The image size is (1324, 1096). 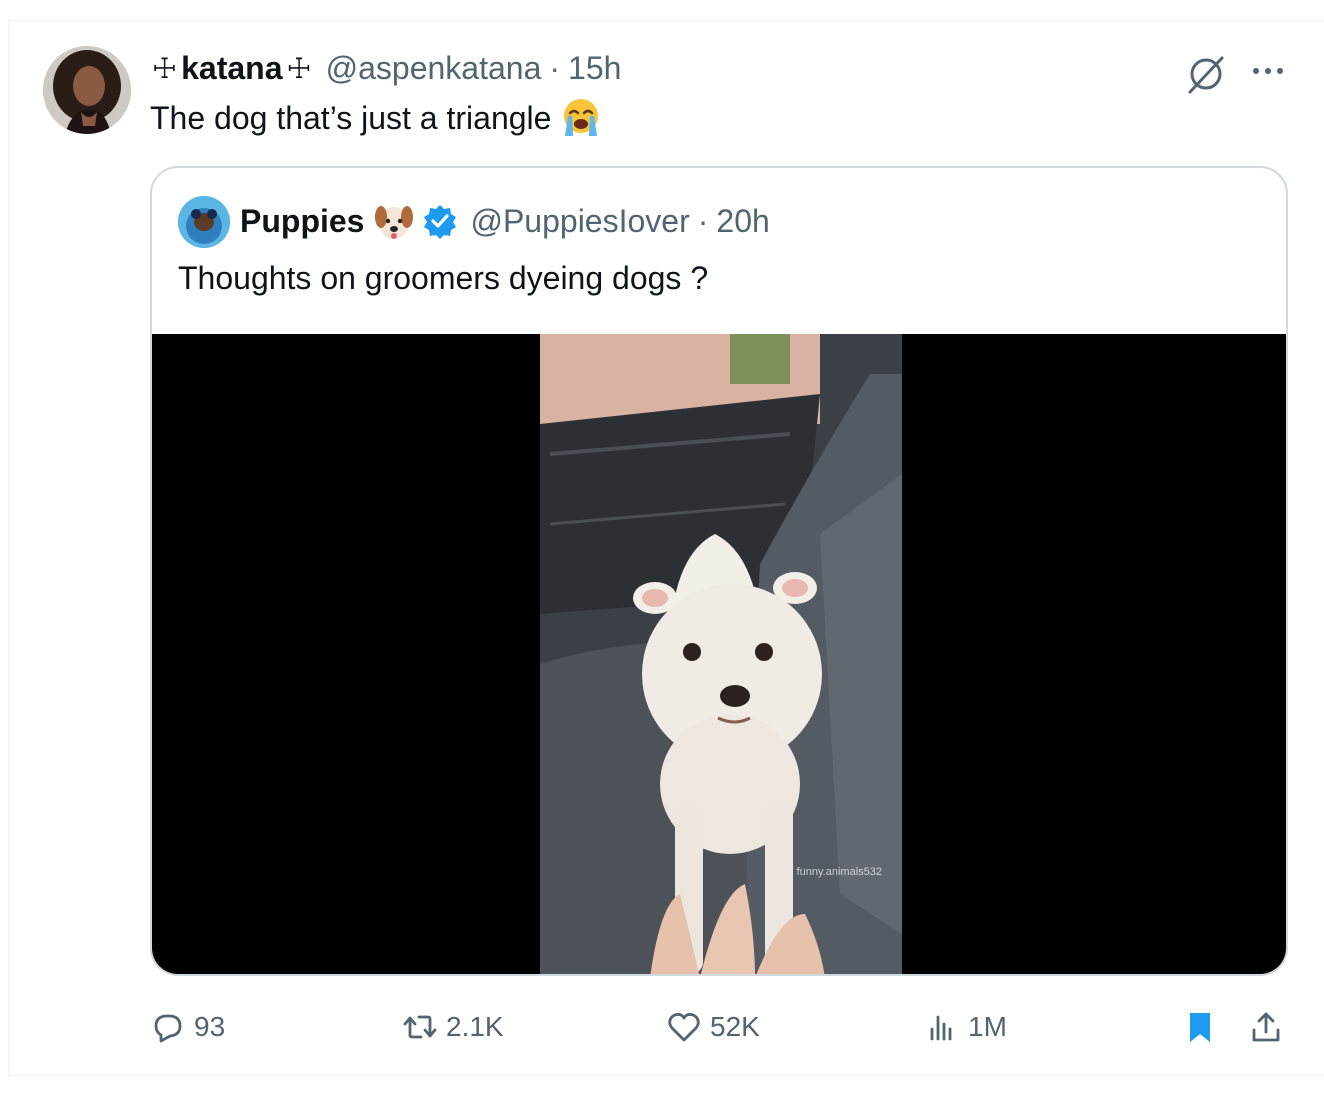 I want to click on views-button: 1M, so click(x=965, y=1027).